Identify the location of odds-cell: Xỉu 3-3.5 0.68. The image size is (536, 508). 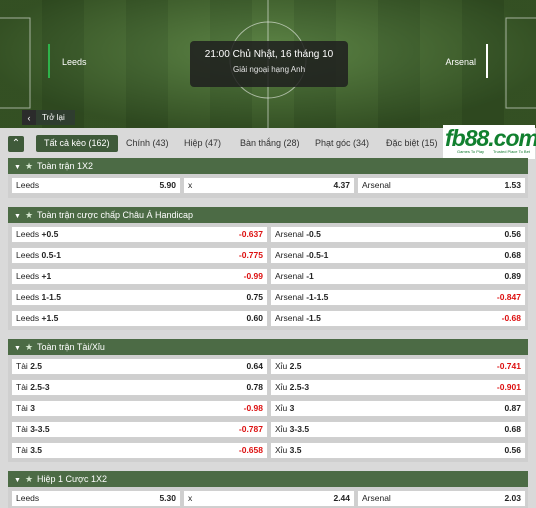
(398, 429).